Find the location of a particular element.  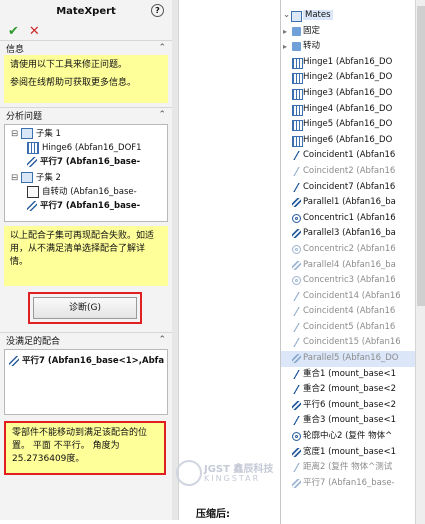

unsat-header-label: 没满足的配合 is located at coordinates (33, 341).